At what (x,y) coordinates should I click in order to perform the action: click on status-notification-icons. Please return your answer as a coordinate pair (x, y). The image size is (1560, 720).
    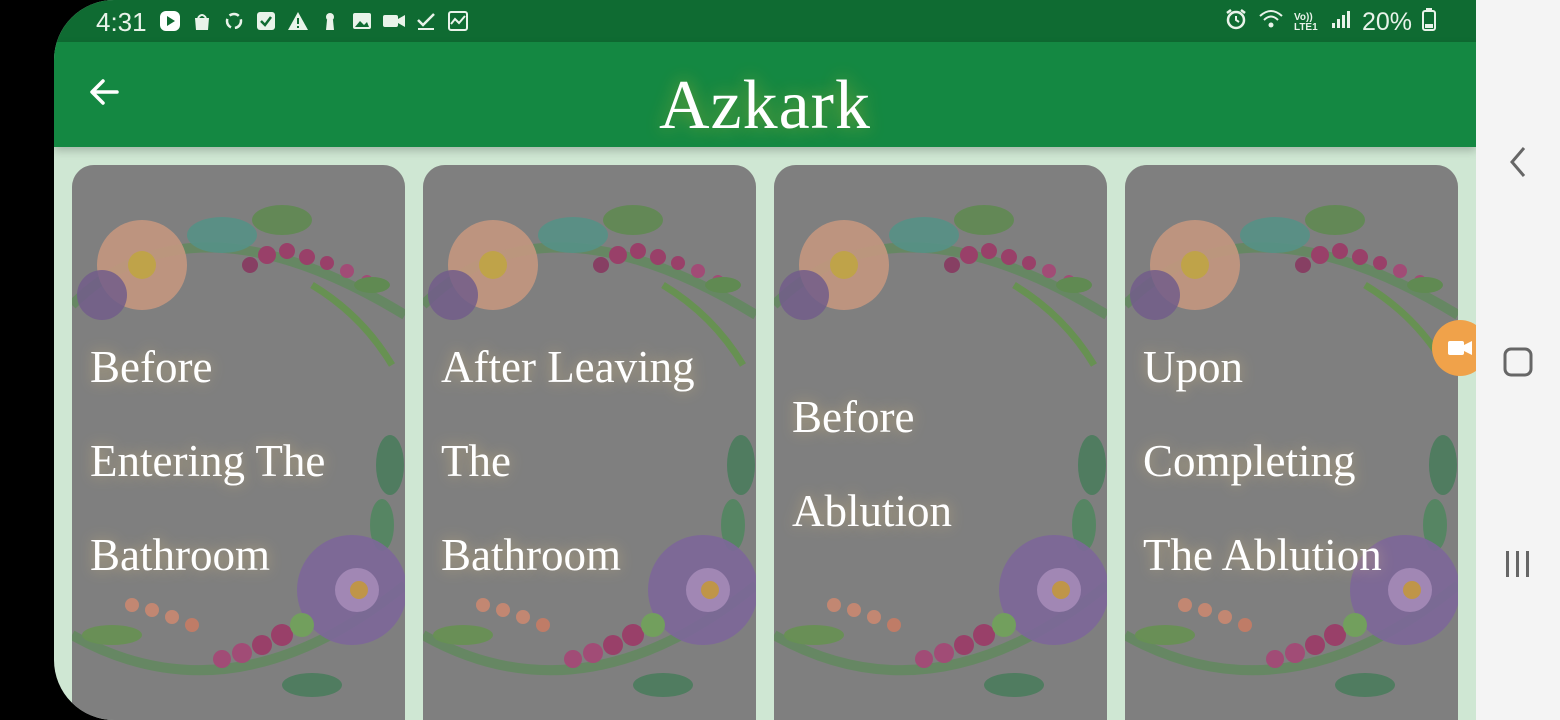
    Looking at the image, I should click on (314, 21).